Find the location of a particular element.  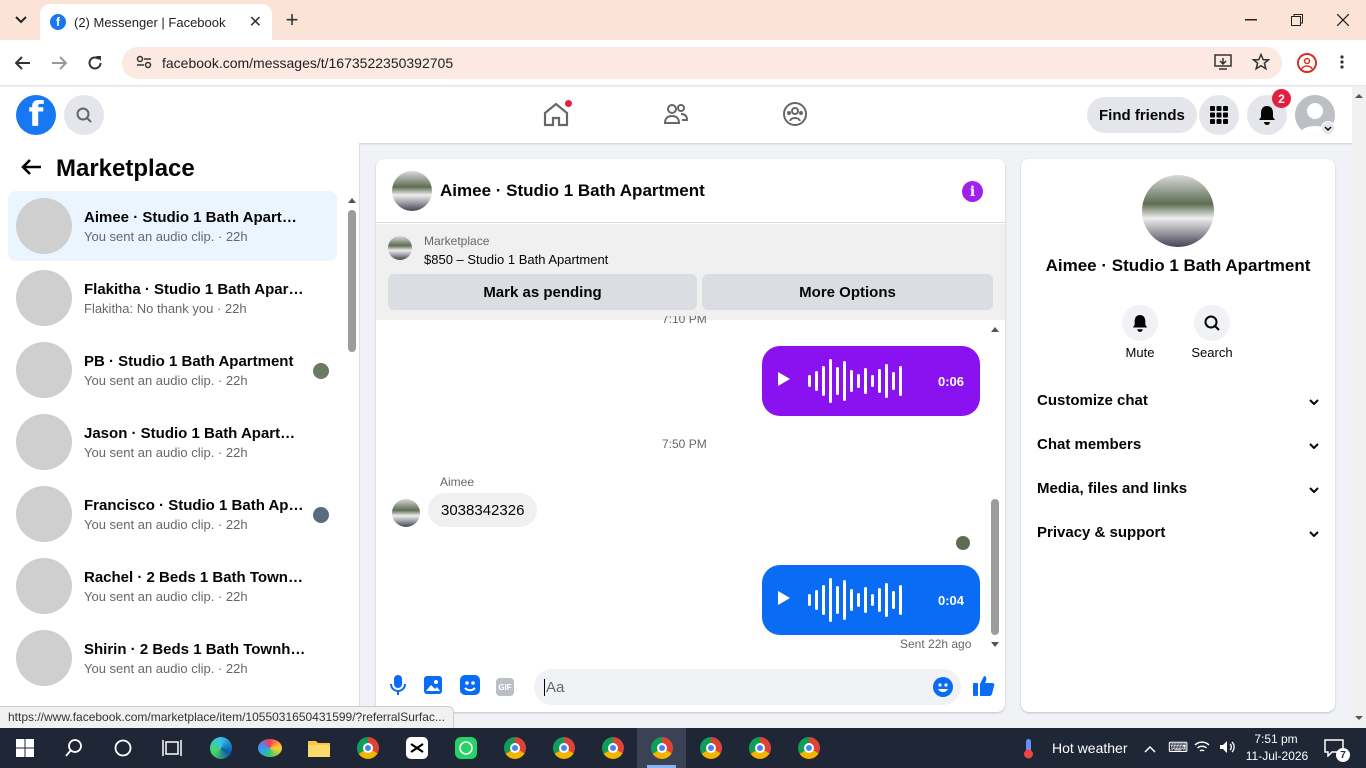

chat-scrollbar is located at coordinates (995, 487).